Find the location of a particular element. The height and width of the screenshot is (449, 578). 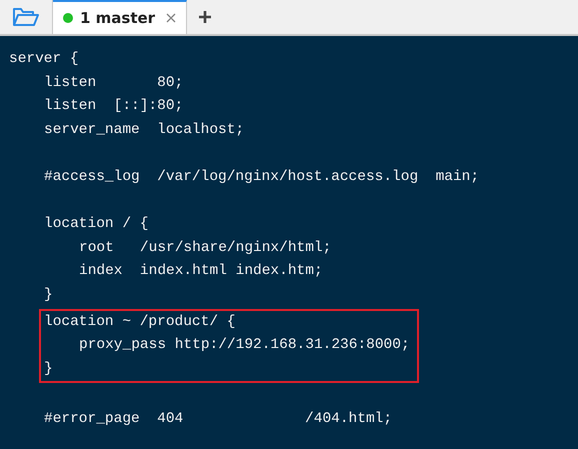

code-line: listen 80; is located at coordinates (114, 83).